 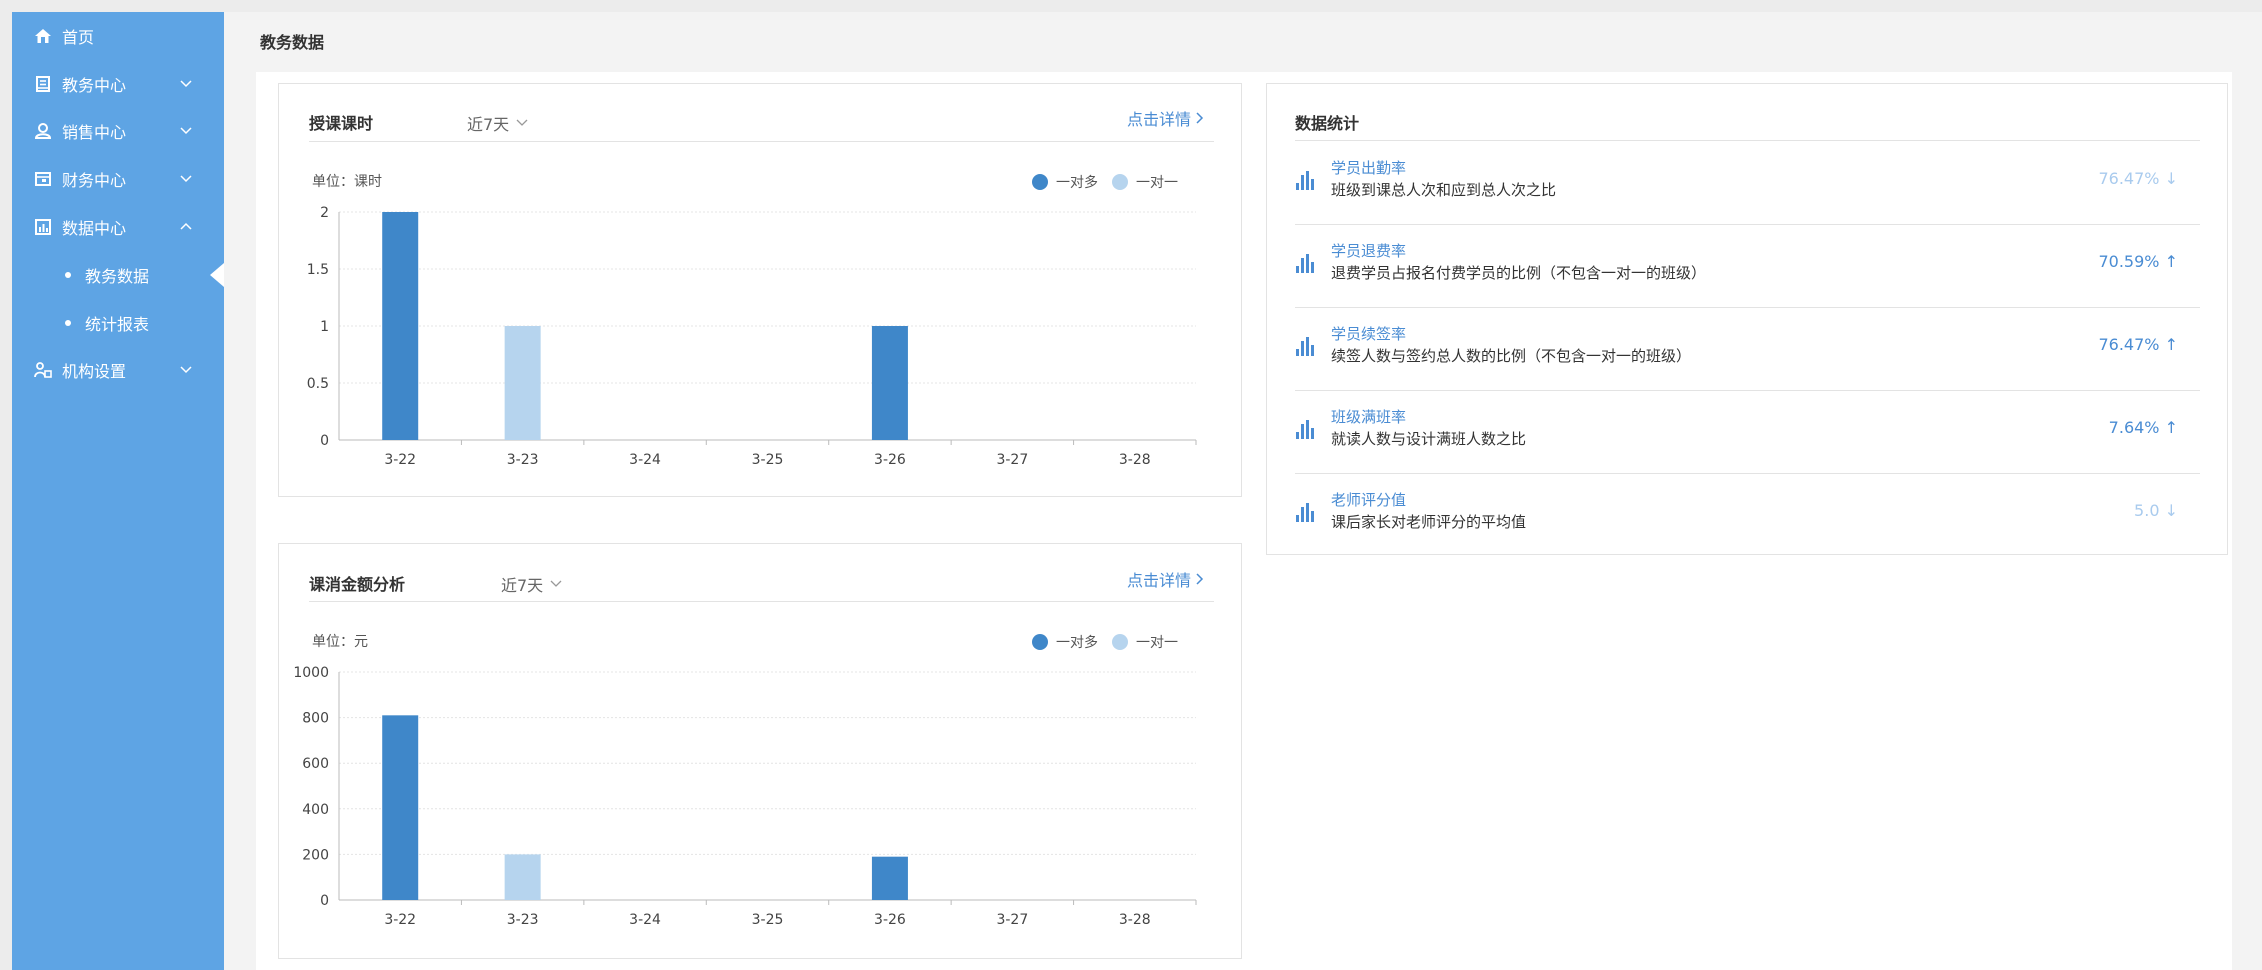 What do you see at coordinates (523, 920) in the screenshot?
I see `x-tick-label: 3-23` at bounding box center [523, 920].